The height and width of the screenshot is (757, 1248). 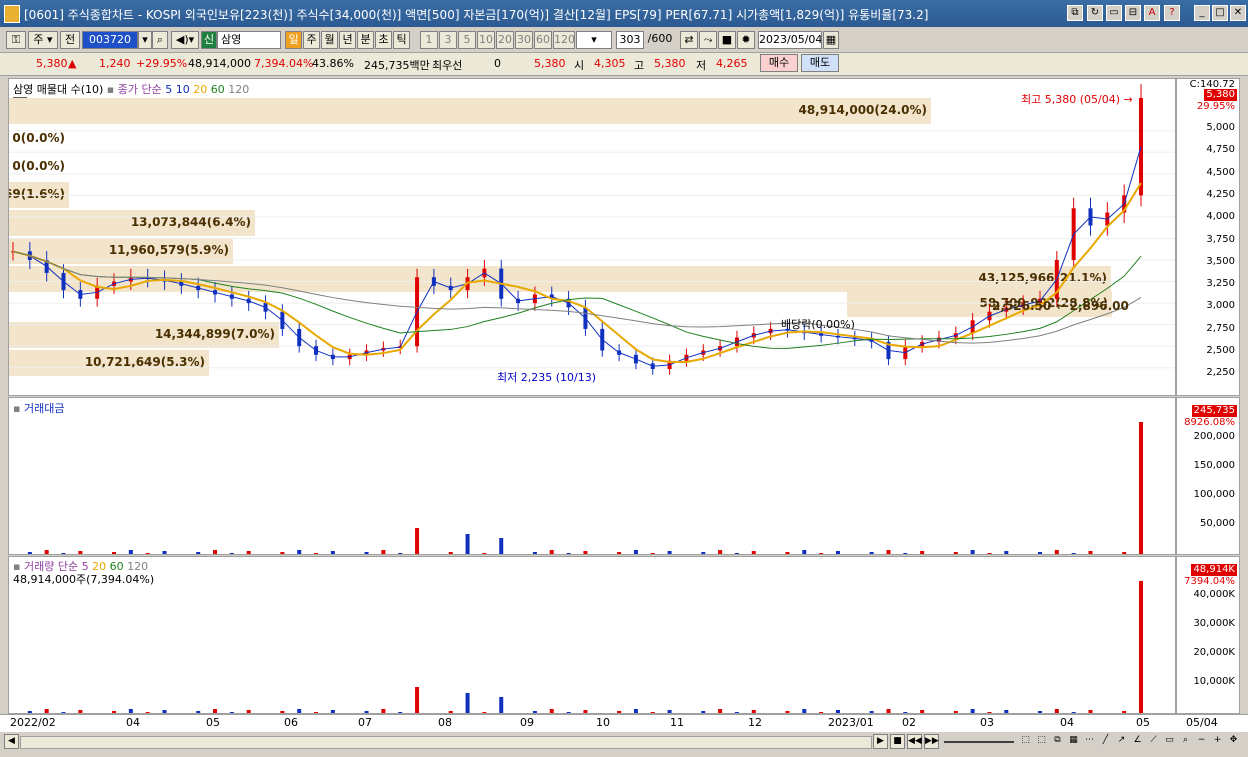 I want to click on maximize-button: □, so click(x=1220, y=13).